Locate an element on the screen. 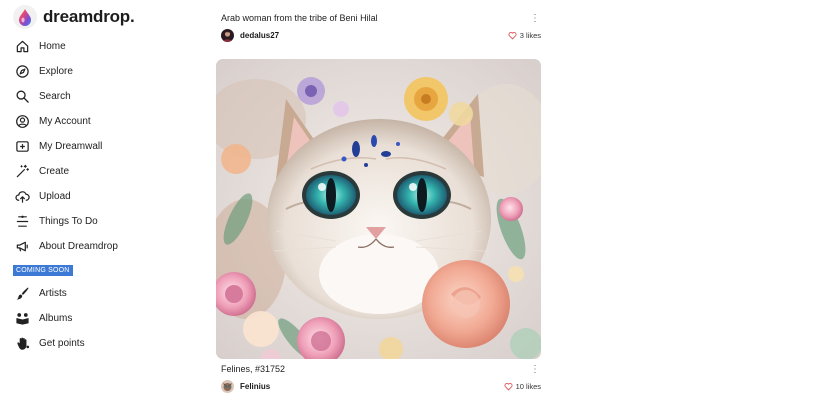 The image size is (820, 400). nav-item-my-dreamwall: My Dreamwall is located at coordinates (66, 146).